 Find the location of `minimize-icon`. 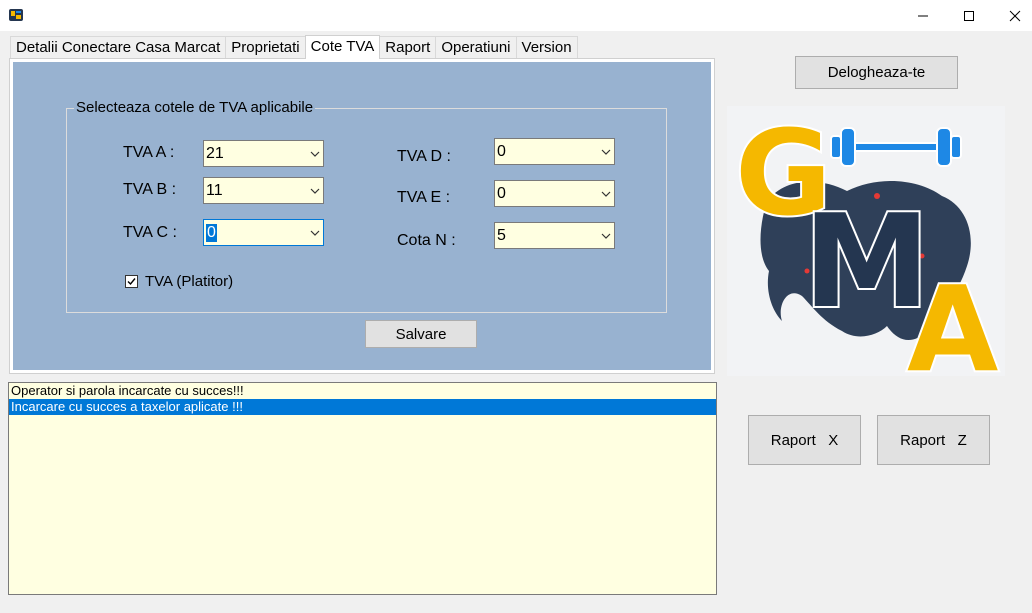

minimize-icon is located at coordinates (923, 15).